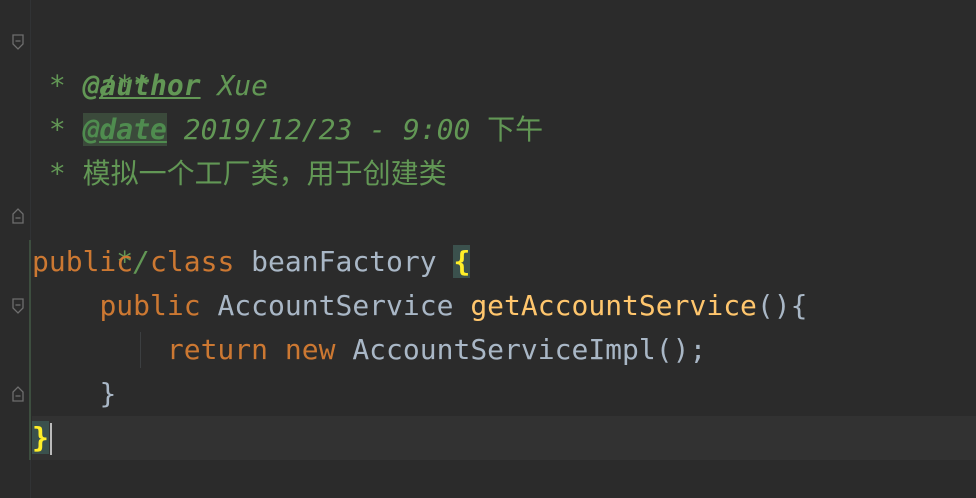 This screenshot has width=976, height=498. Describe the element at coordinates (217, 349) in the screenshot. I see `keyword-return: return` at that location.